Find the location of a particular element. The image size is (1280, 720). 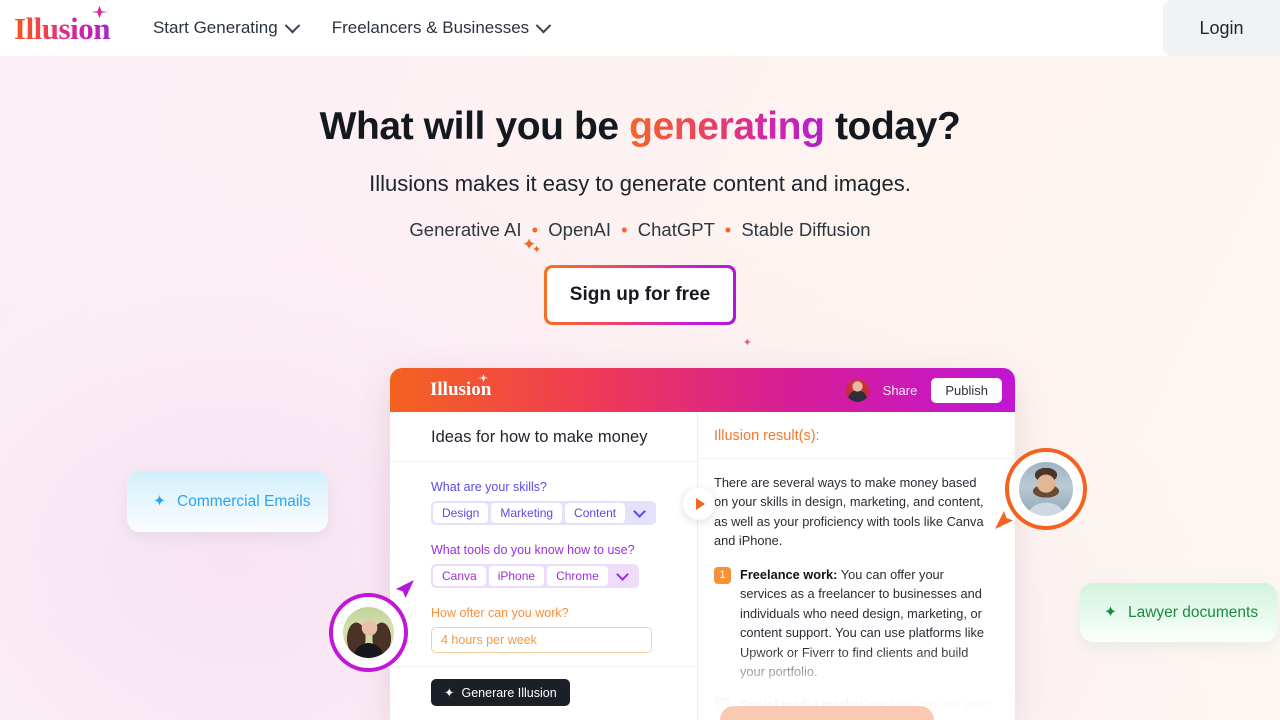

app-header-bar: Illusion Share Publish is located at coordinates (702, 390).